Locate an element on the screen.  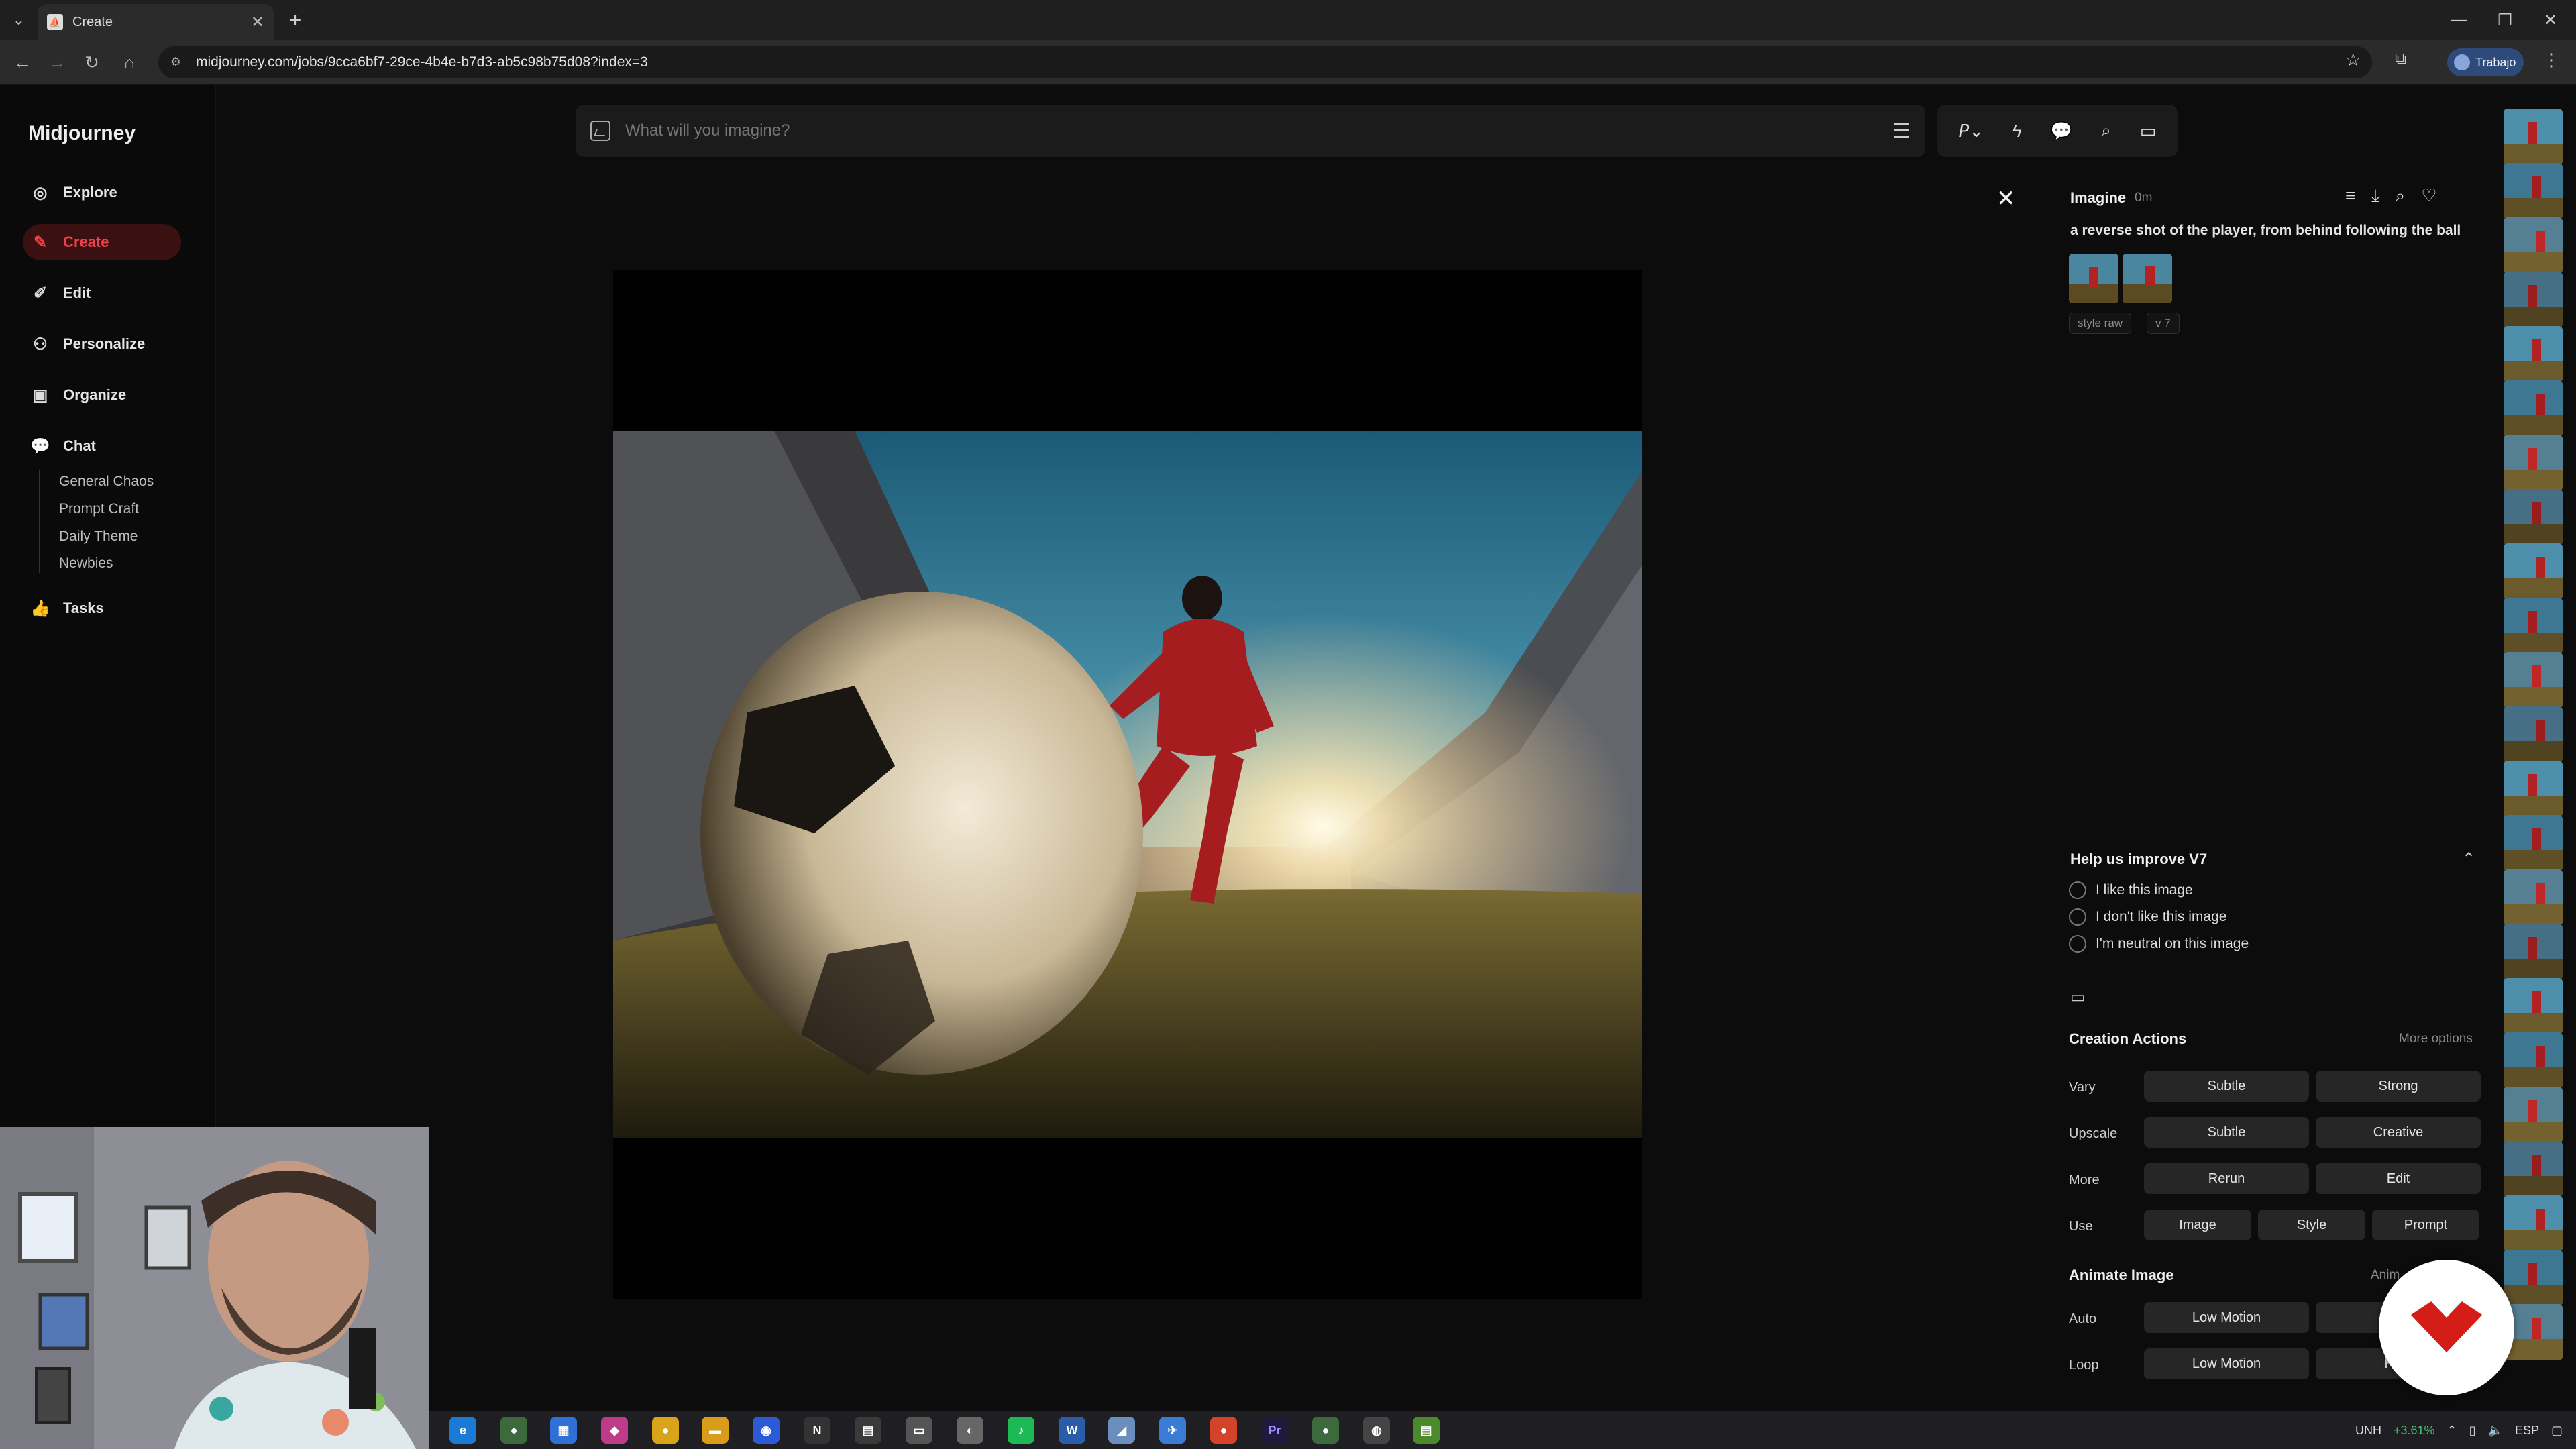
language-indicator: ESP is located at coordinates (2527, 1431).